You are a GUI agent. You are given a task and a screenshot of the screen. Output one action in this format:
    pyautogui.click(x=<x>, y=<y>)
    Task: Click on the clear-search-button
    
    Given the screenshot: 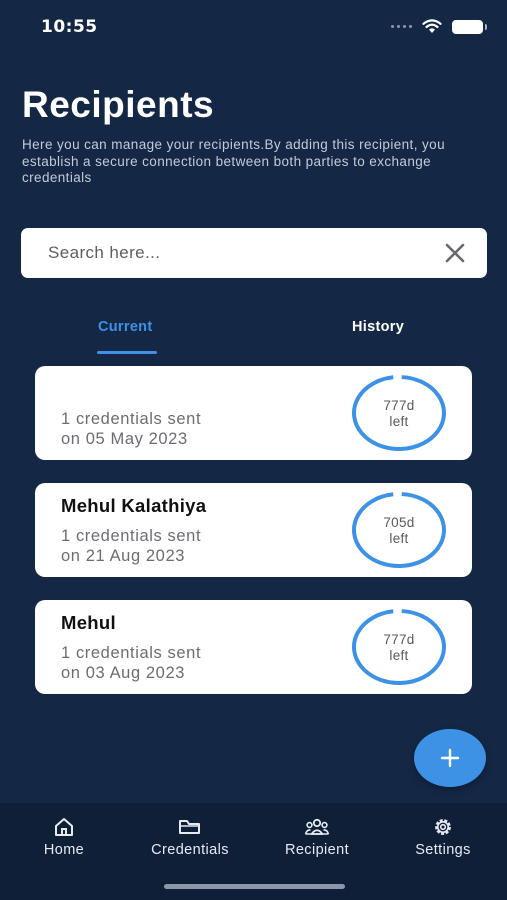 What is the action you would take?
    pyautogui.click(x=455, y=253)
    